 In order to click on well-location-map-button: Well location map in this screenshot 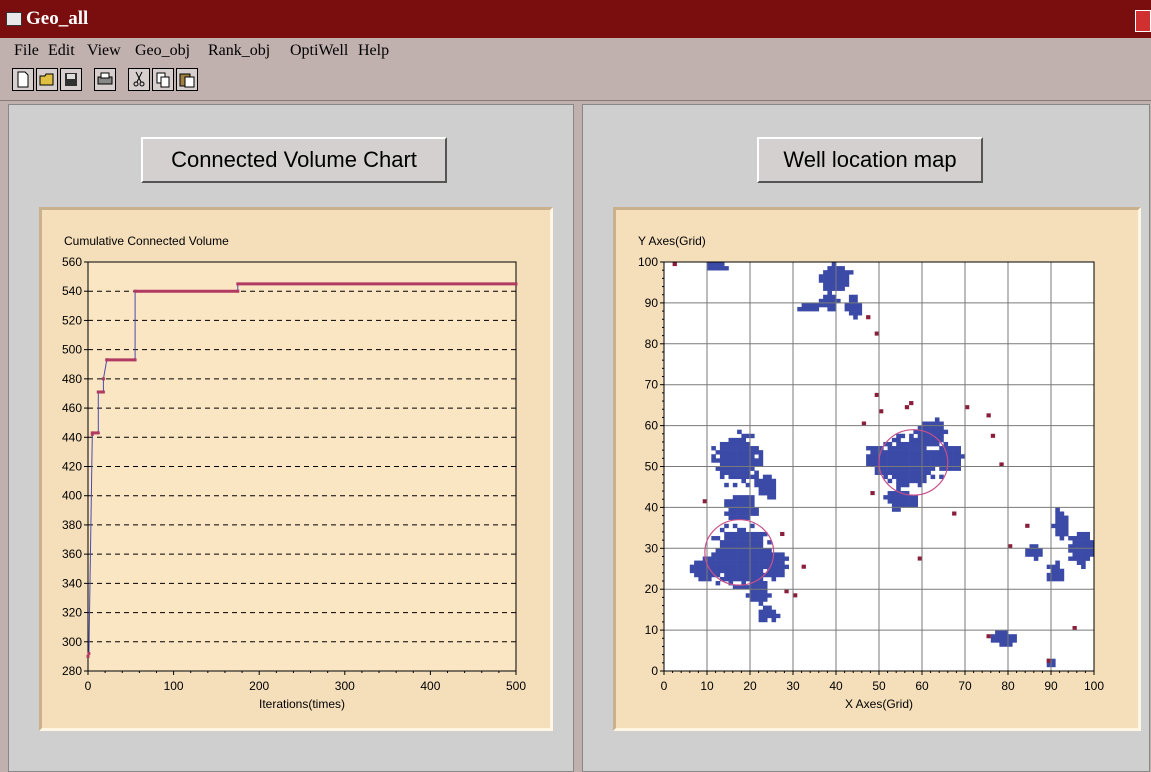, I will do `click(870, 160)`.